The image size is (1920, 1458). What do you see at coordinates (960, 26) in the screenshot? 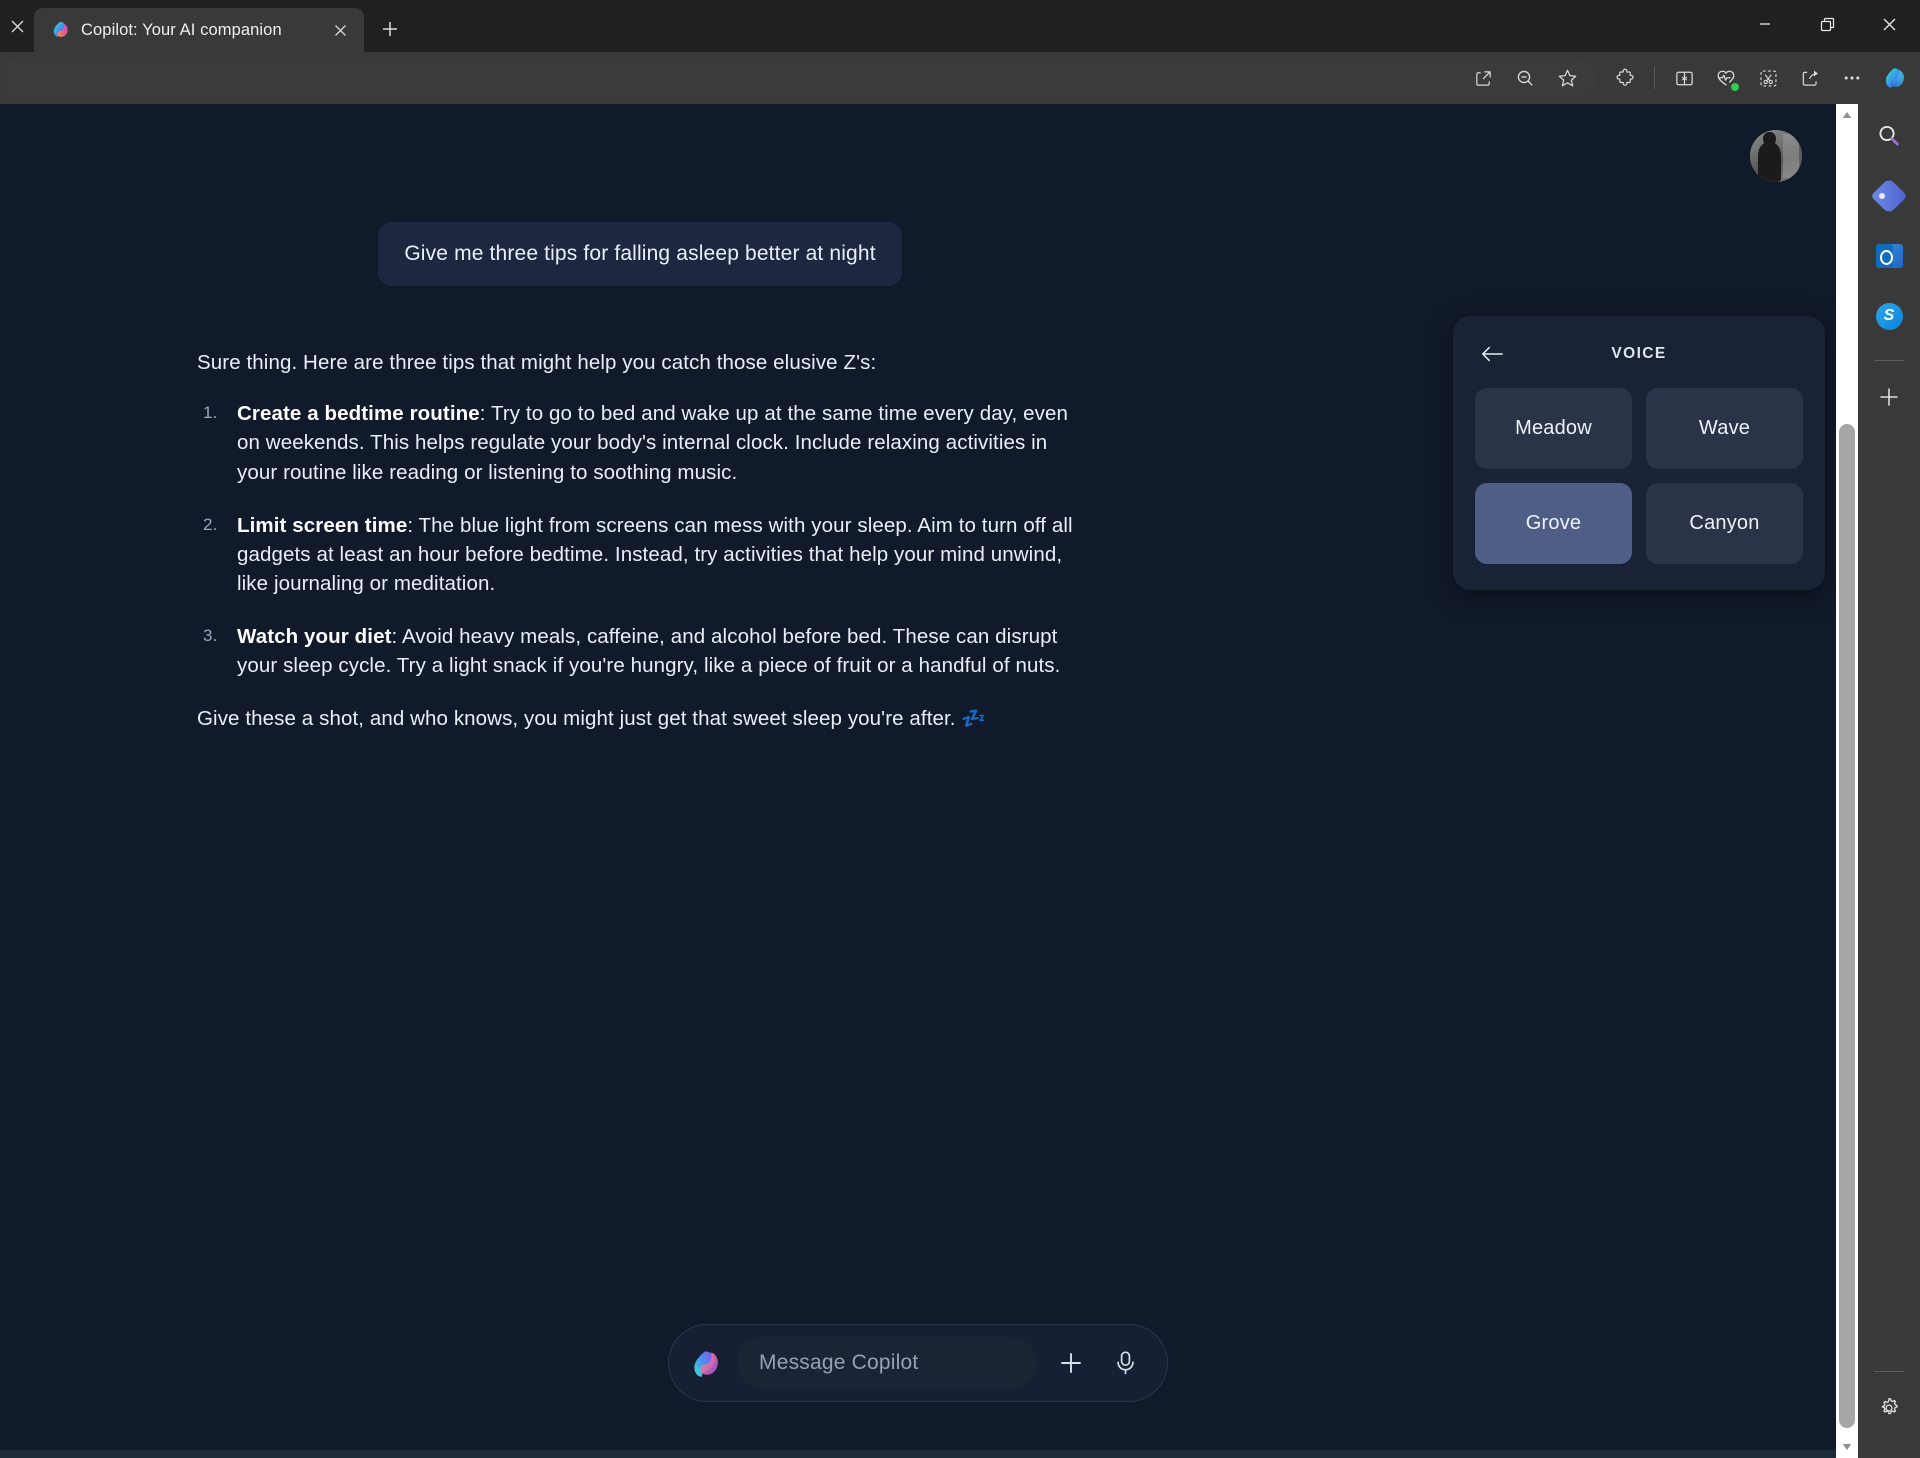
I see `tab-strip: Copilot: Your AI companion` at bounding box center [960, 26].